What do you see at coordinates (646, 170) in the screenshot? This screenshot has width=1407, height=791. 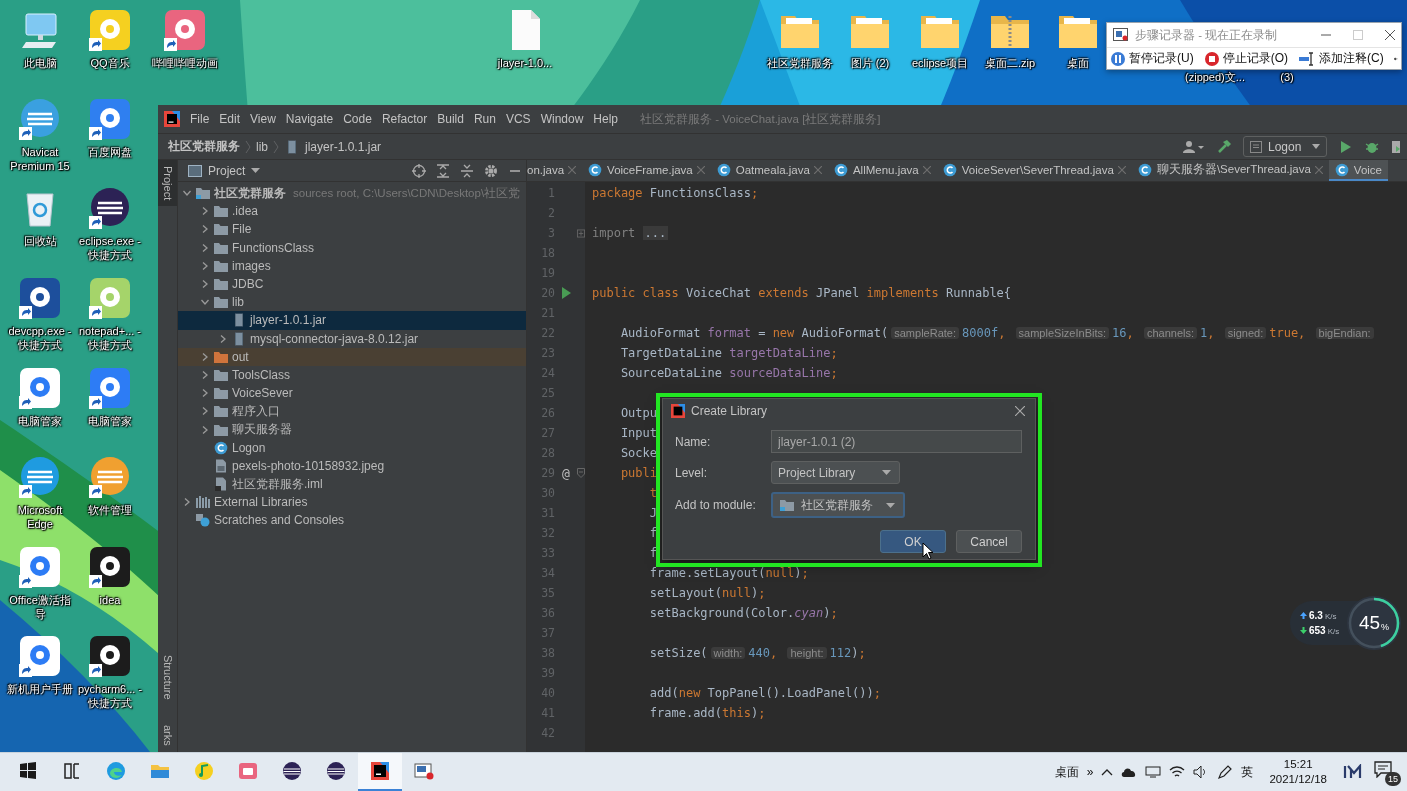 I see `editor-tab: VoiceFrame.java` at bounding box center [646, 170].